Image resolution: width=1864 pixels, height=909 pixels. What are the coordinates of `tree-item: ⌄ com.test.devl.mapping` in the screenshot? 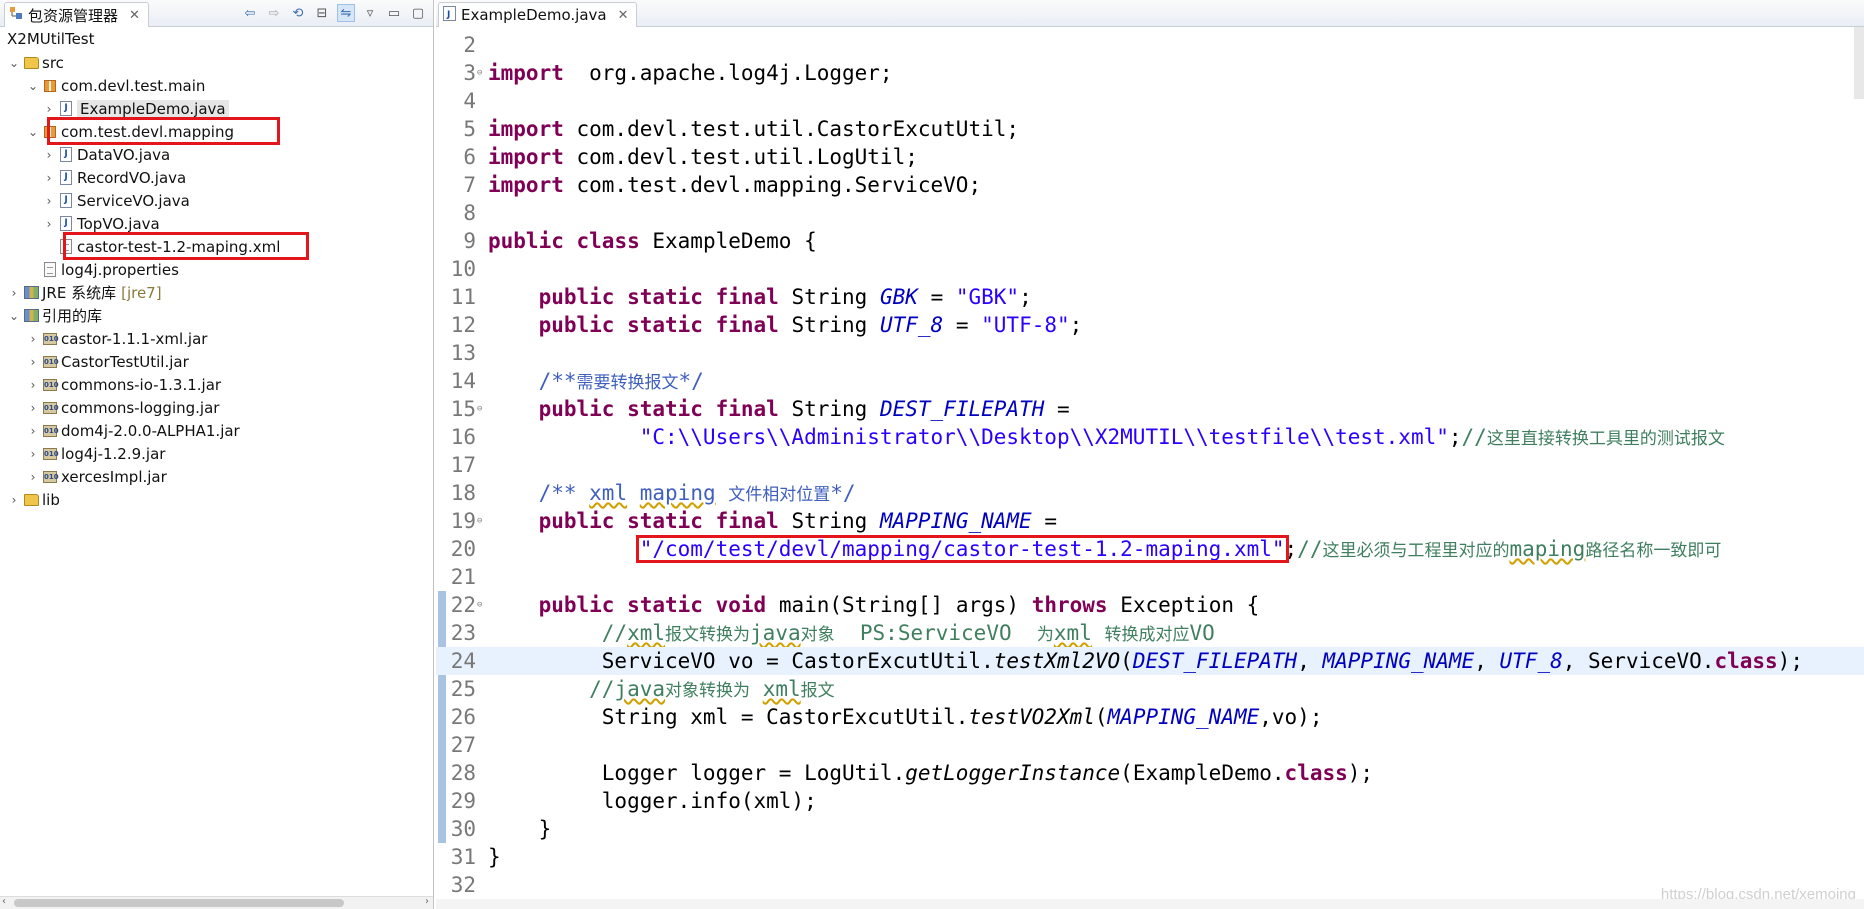 It's located at (130, 131).